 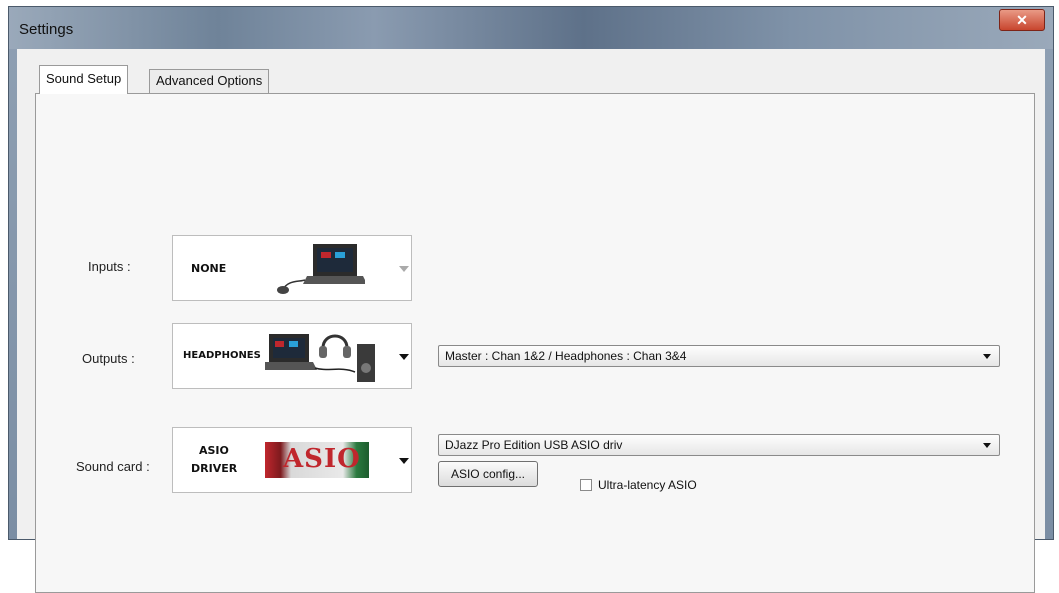 I want to click on laptop-headphones-speaker-icon, so click(x=320, y=358).